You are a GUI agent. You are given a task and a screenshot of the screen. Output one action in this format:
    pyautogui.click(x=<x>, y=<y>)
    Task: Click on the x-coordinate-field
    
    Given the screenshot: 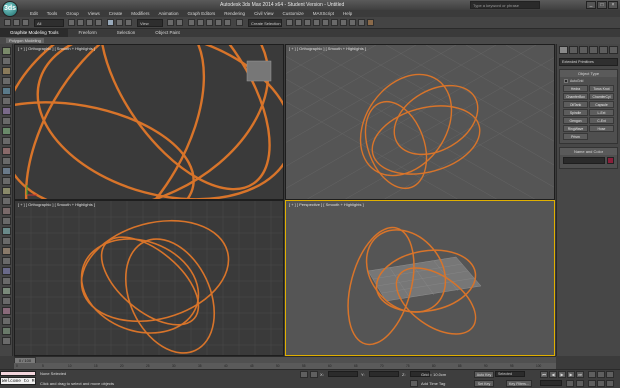 What is the action you would take?
    pyautogui.click(x=343, y=374)
    